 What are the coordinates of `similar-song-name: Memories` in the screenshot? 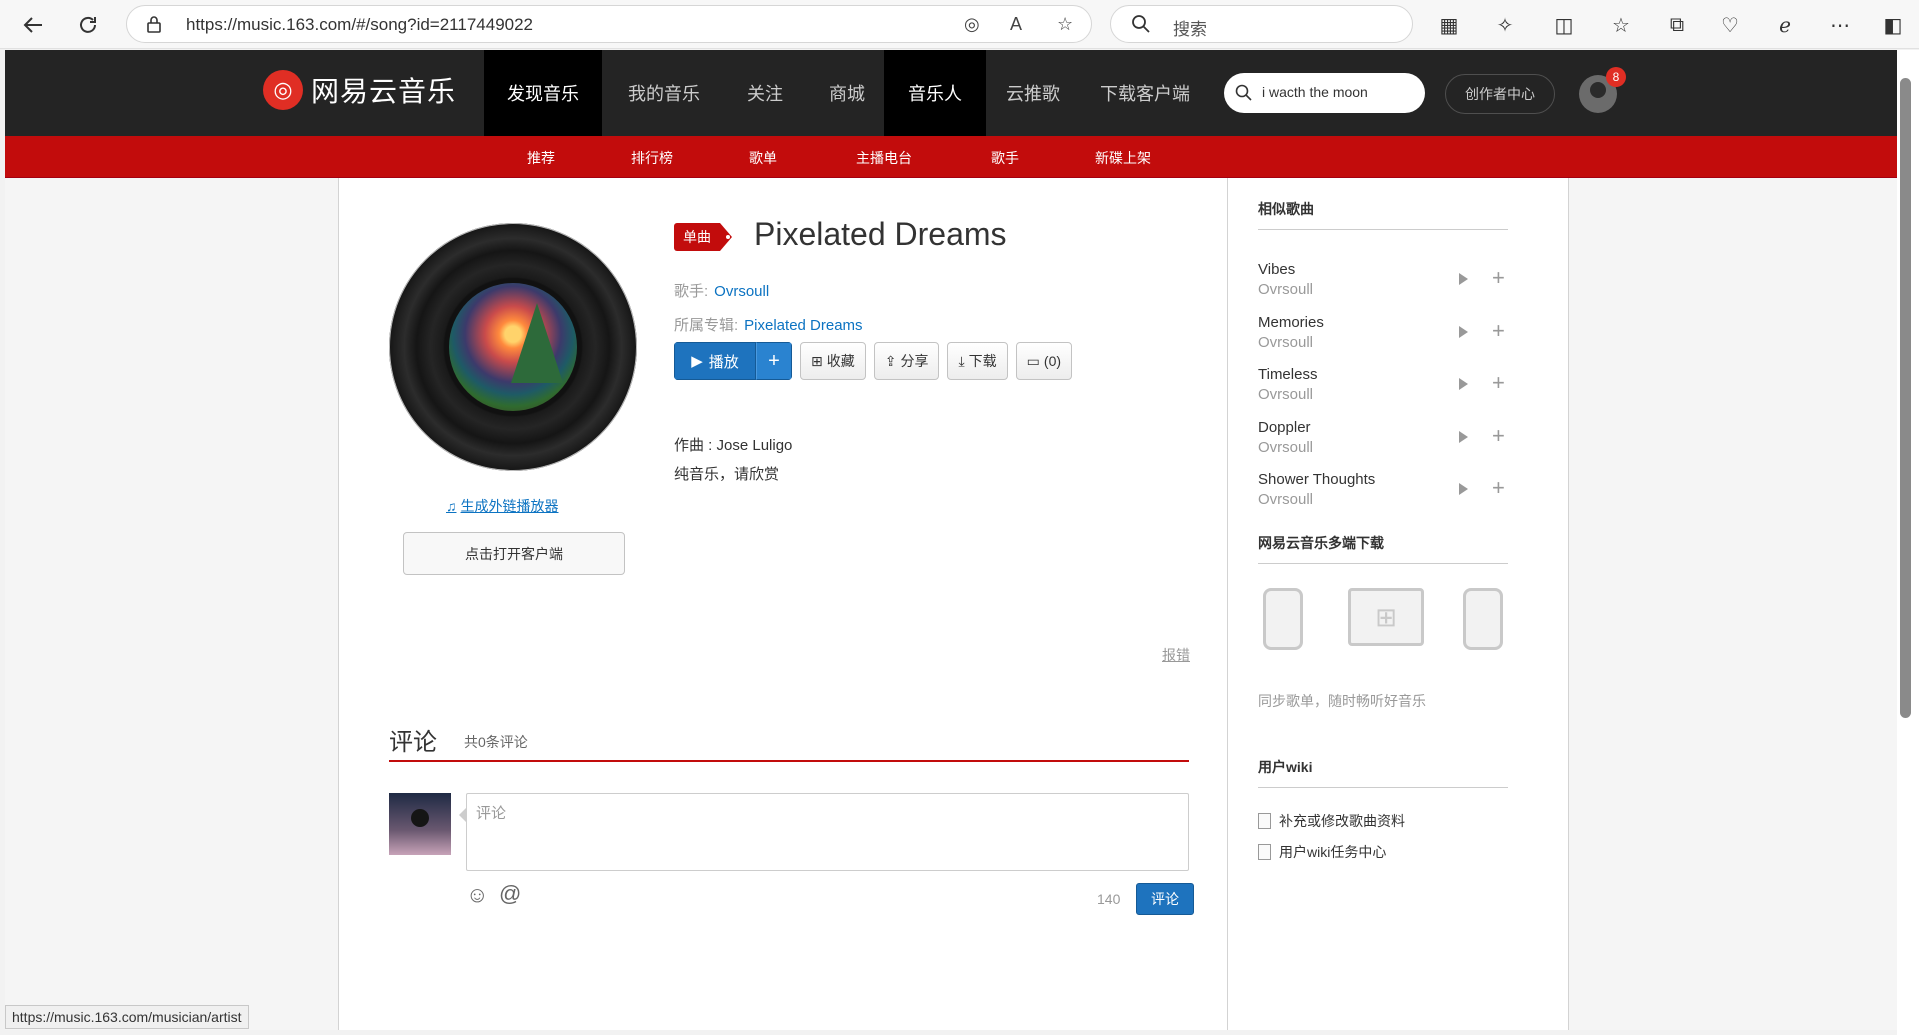 It's located at (1291, 322).